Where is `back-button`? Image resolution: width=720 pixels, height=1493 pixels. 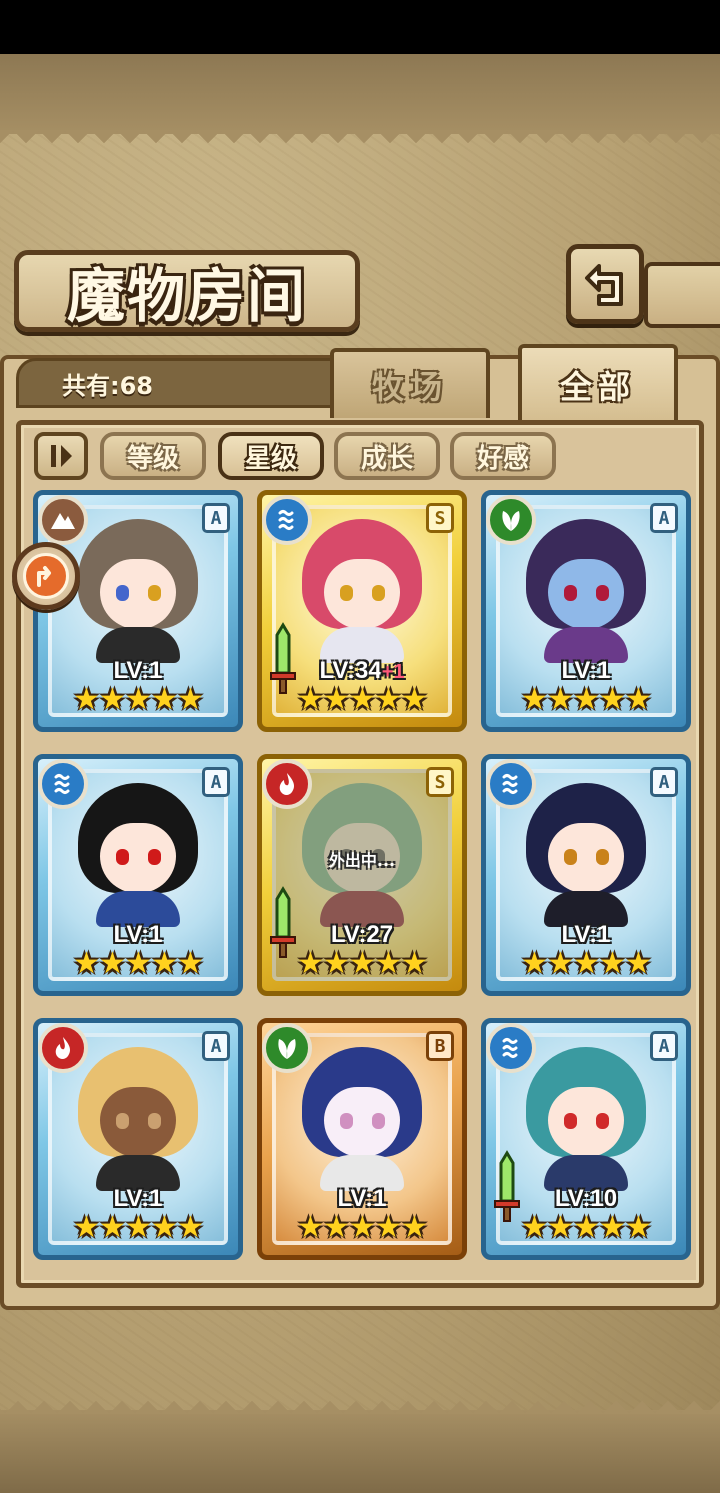
back-button is located at coordinates (605, 284).